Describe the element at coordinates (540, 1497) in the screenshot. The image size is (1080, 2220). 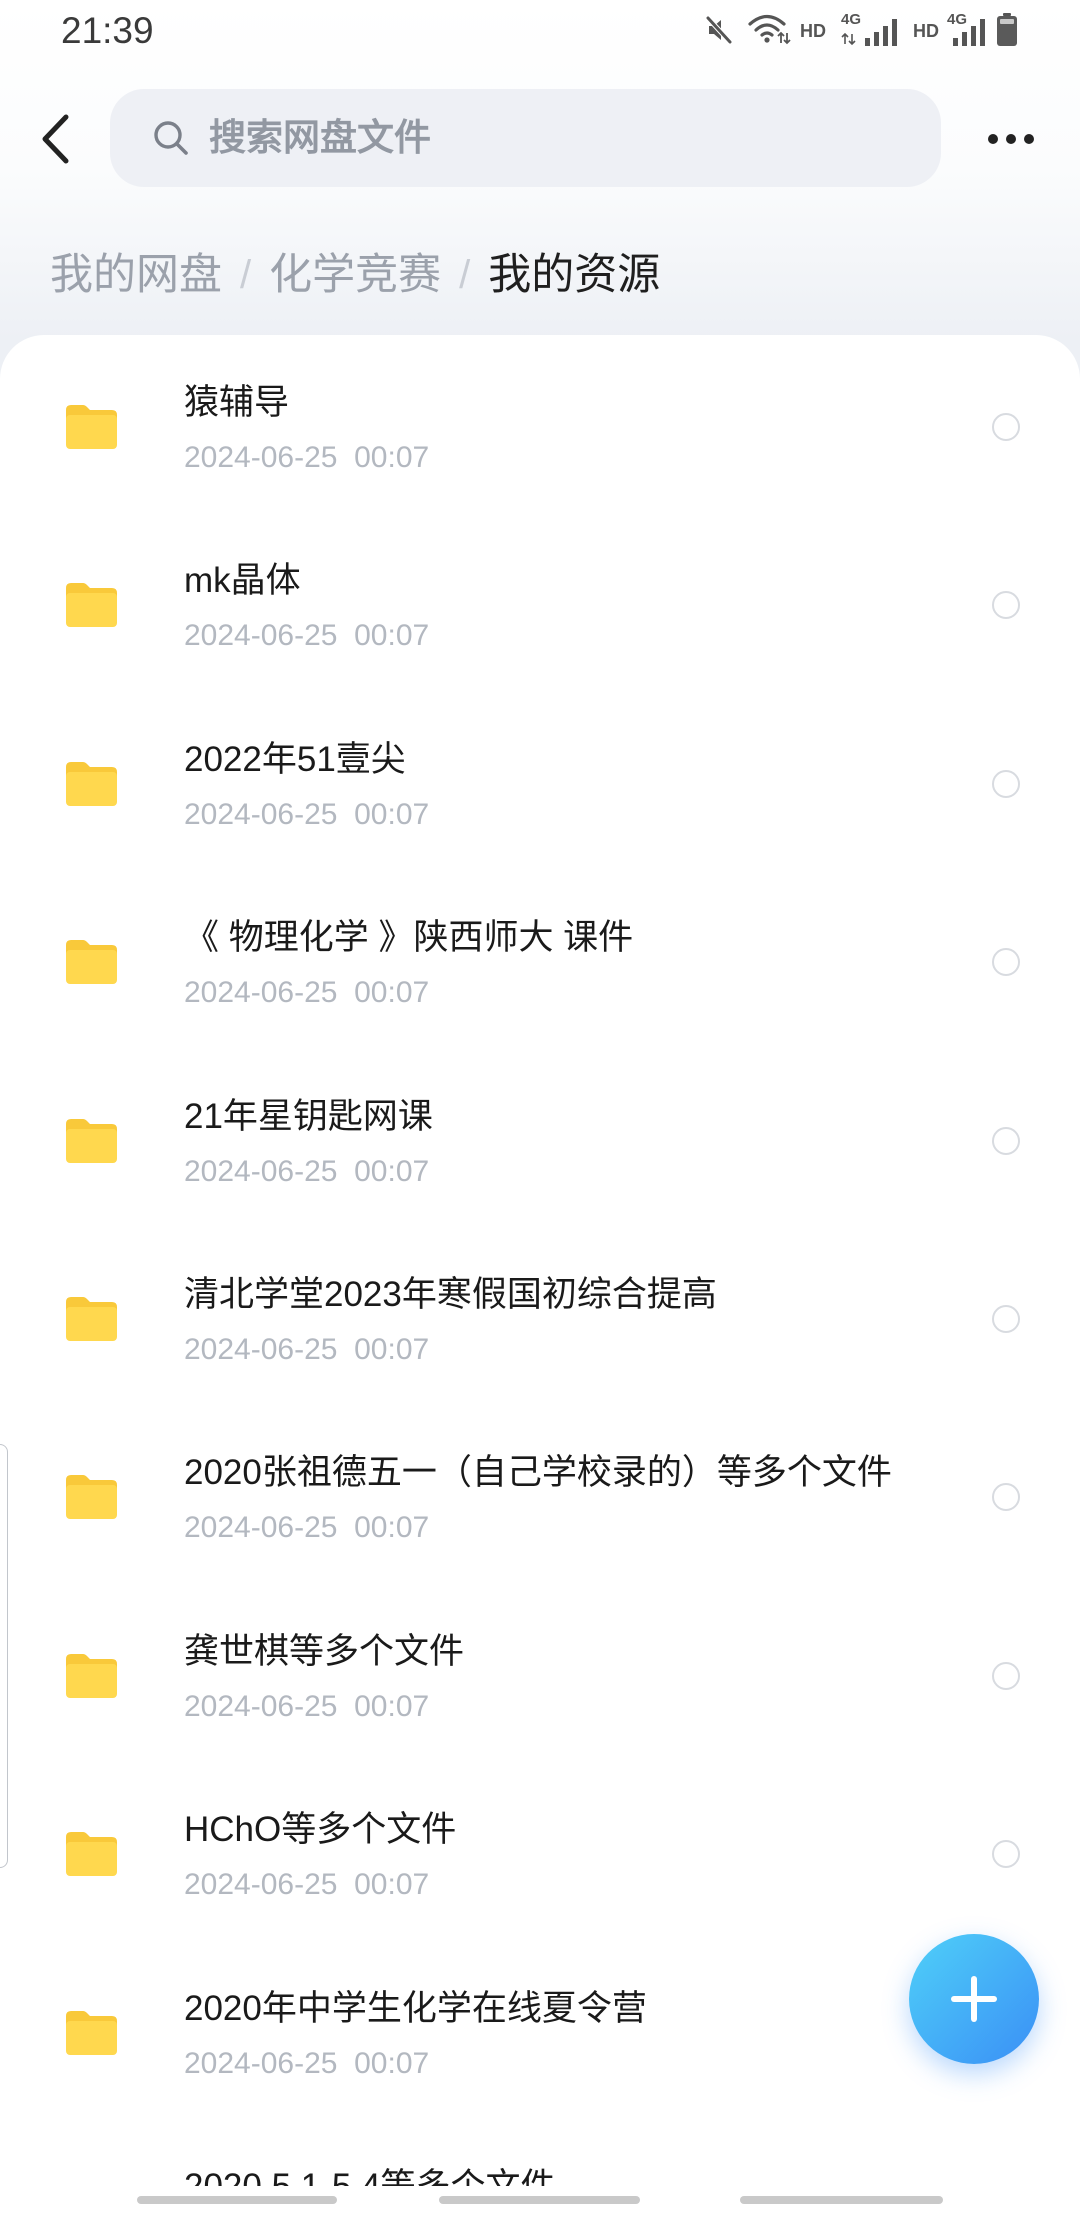
I see `file-row: 2020张祖德五一（自己学校录的）等多个文件 2024-06-25 00:07` at that location.